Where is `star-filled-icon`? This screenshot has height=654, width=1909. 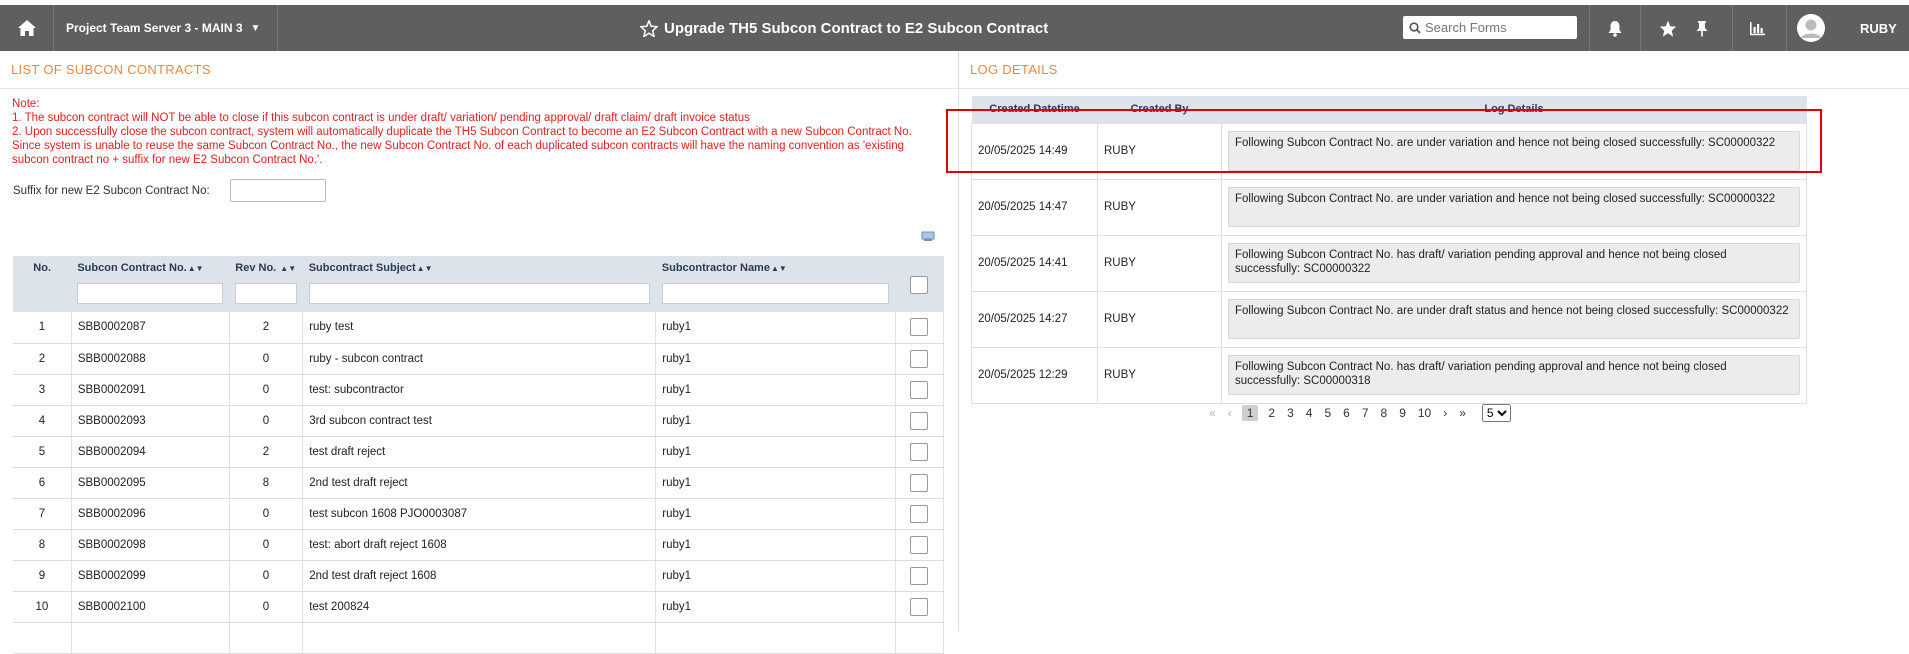 star-filled-icon is located at coordinates (1667, 28).